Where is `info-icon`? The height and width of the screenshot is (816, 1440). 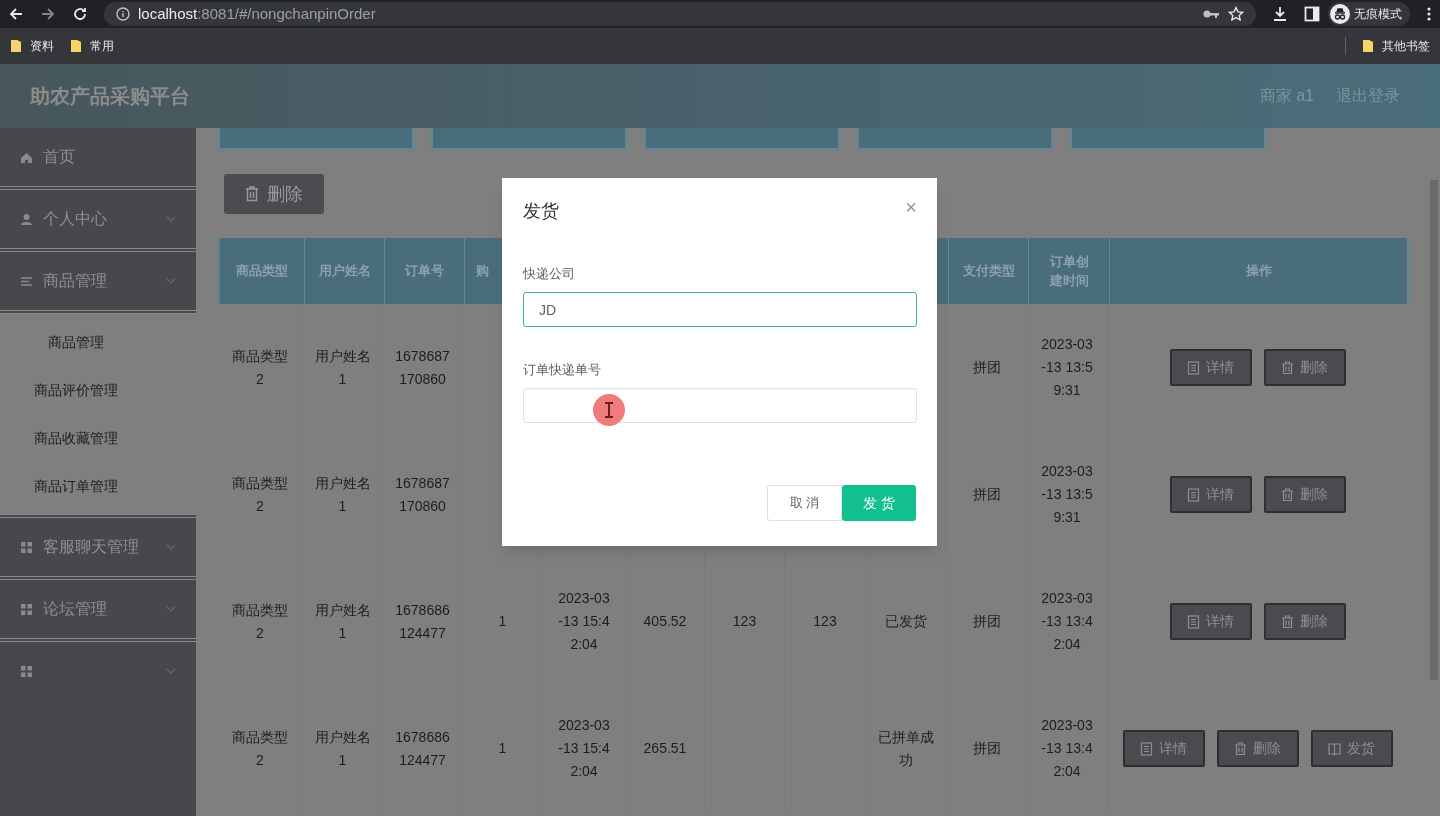 info-icon is located at coordinates (123, 14).